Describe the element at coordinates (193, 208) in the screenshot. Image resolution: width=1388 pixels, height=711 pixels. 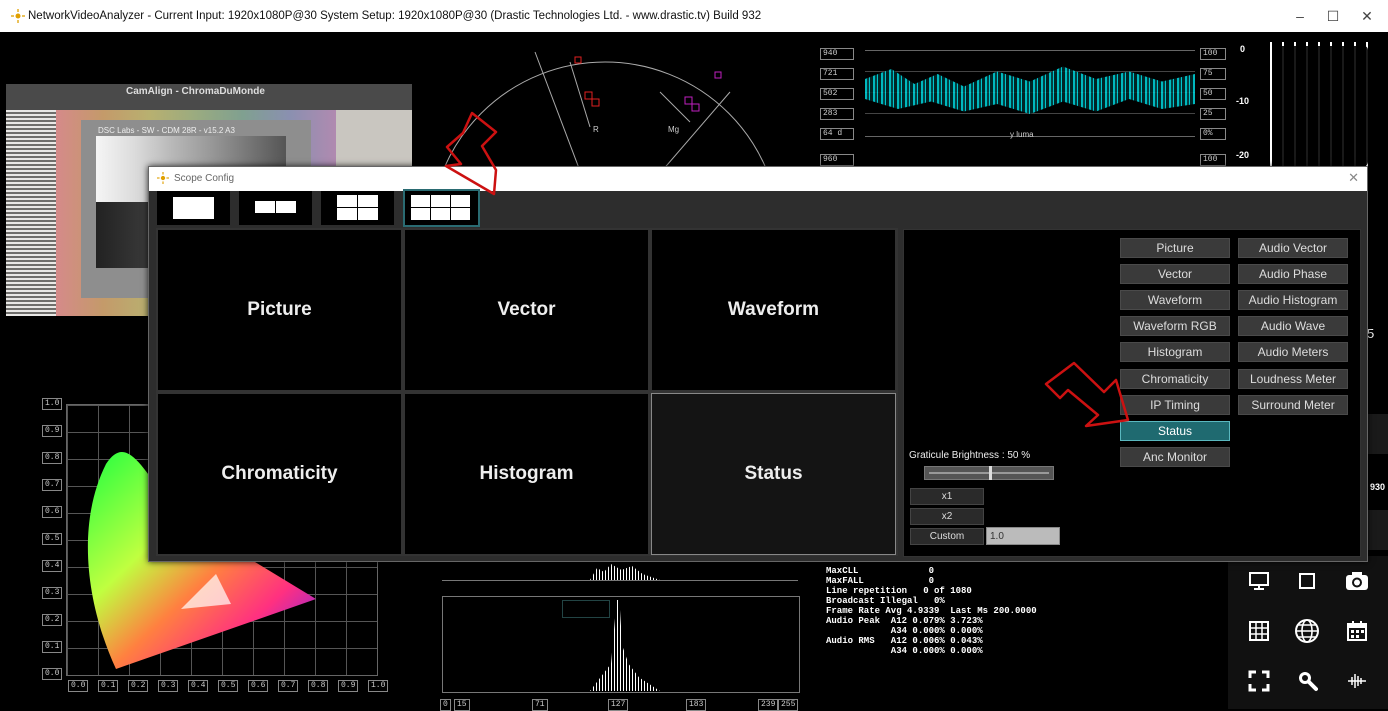
I see `layout-1x1-button` at that location.